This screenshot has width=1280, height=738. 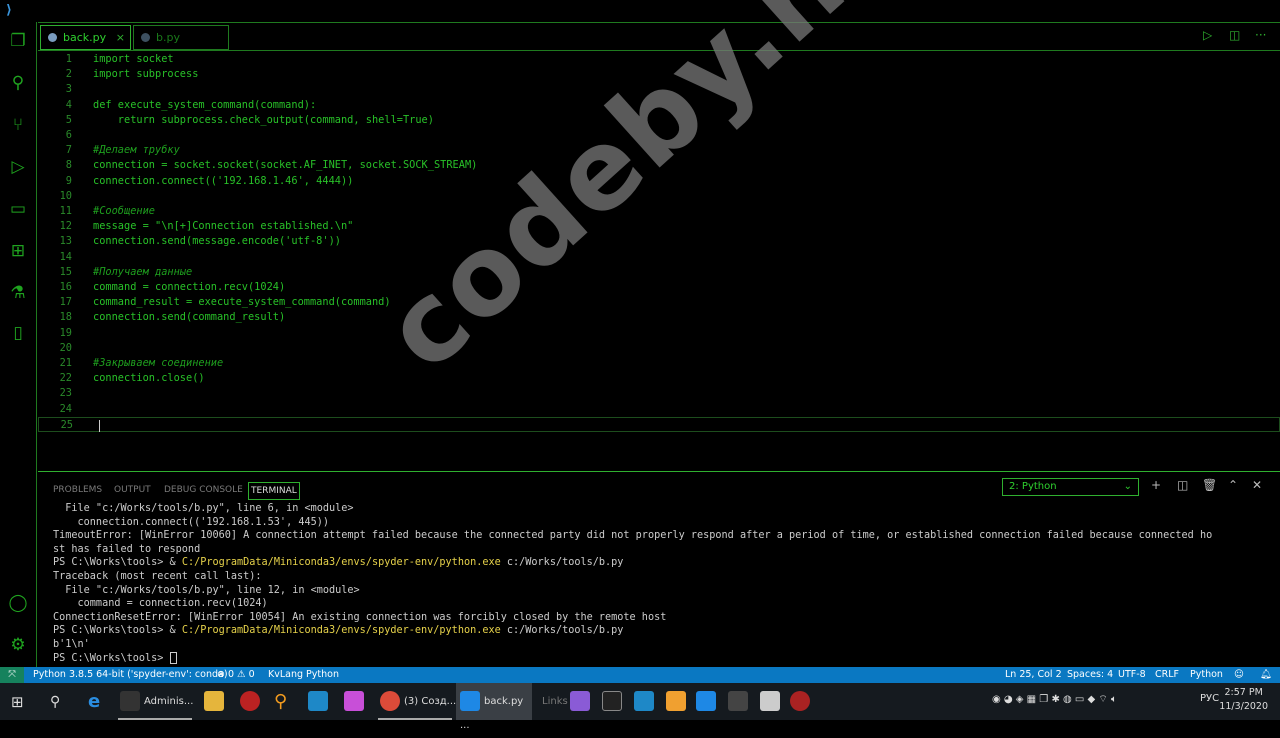 What do you see at coordinates (659, 59) in the screenshot?
I see `code-line: 1 import socket` at bounding box center [659, 59].